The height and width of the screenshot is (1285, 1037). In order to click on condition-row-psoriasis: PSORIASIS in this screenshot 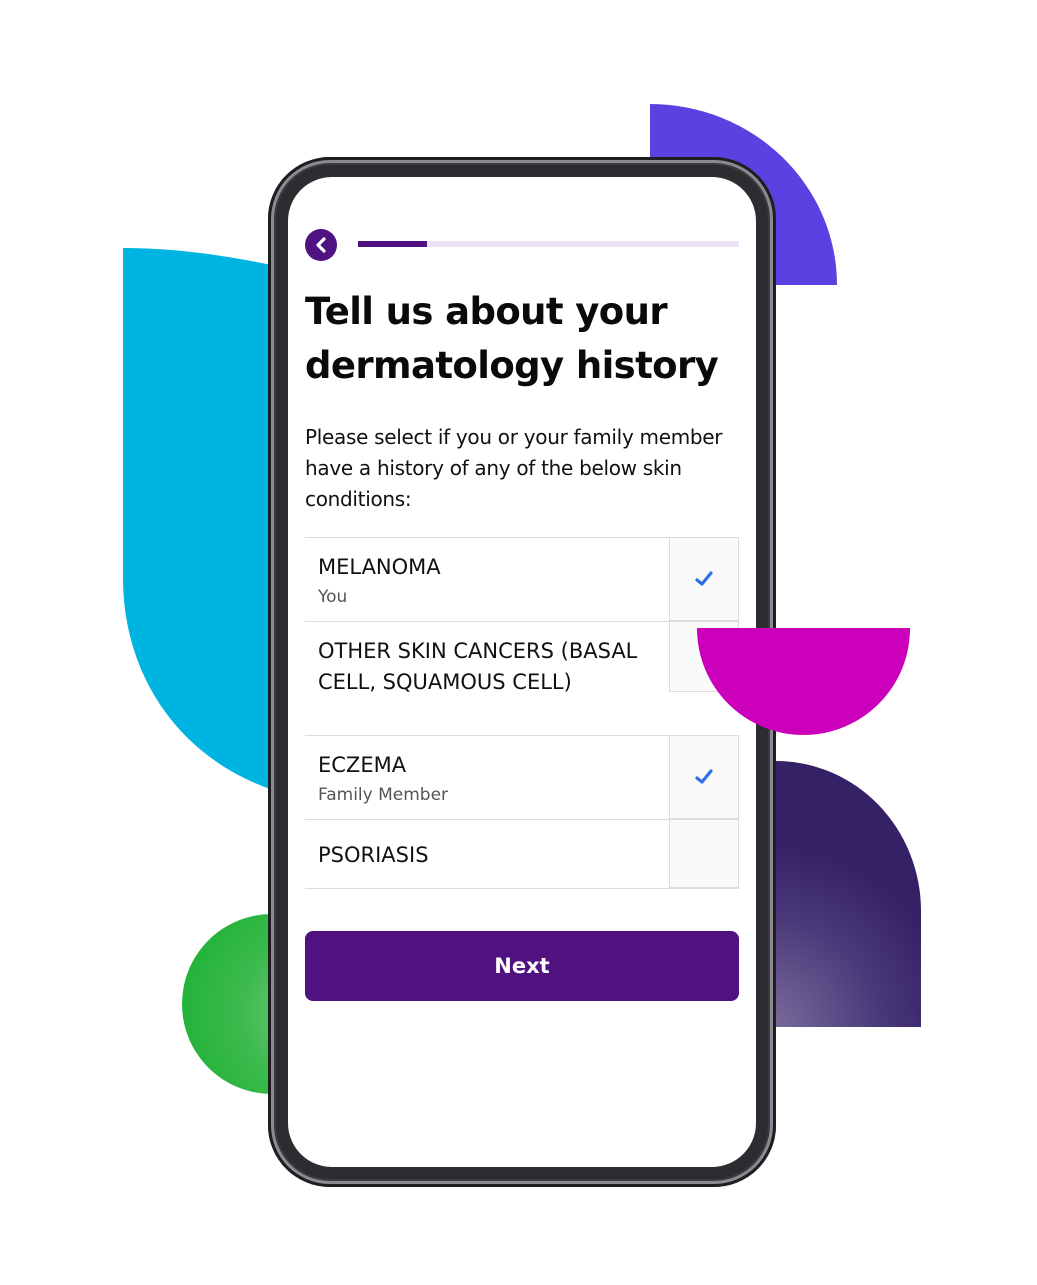, I will do `click(522, 854)`.